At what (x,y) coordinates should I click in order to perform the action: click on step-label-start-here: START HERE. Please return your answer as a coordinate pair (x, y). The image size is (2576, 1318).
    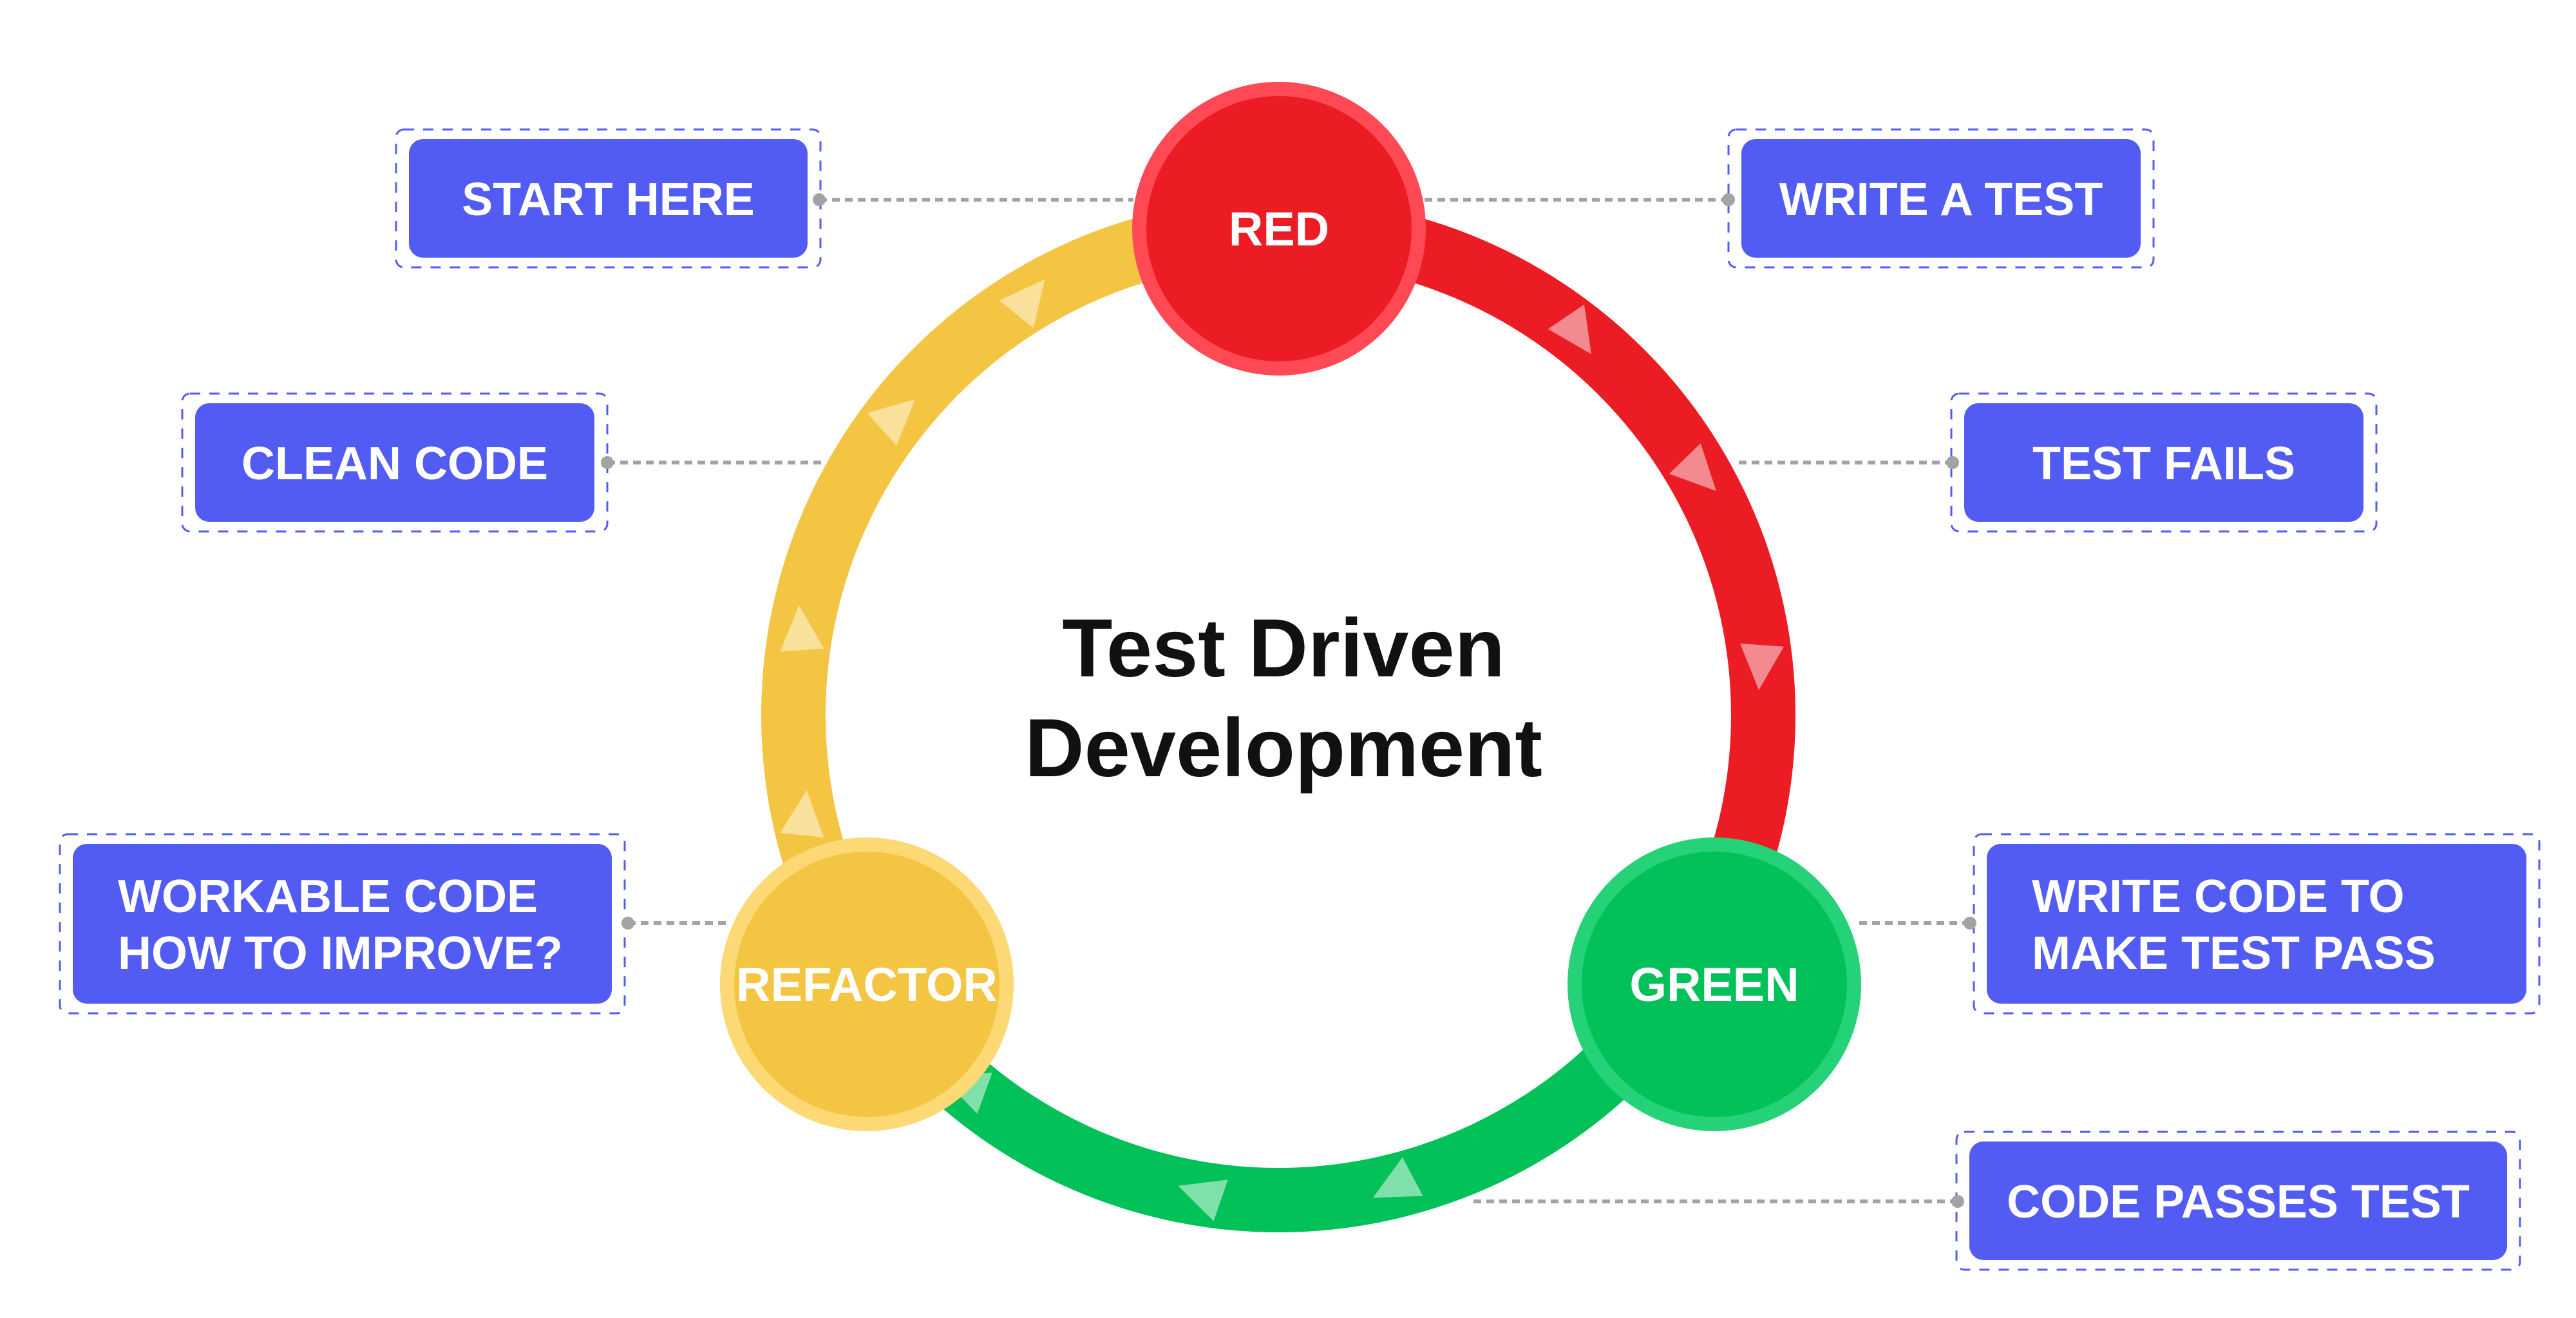
    Looking at the image, I should click on (610, 199).